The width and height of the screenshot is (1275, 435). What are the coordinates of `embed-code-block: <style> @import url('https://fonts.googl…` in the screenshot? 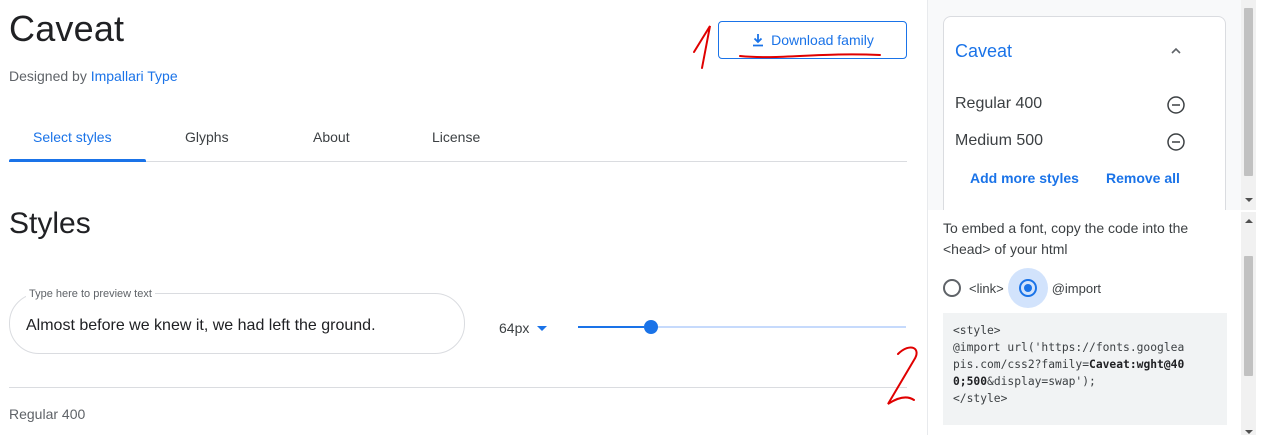 It's located at (1085, 369).